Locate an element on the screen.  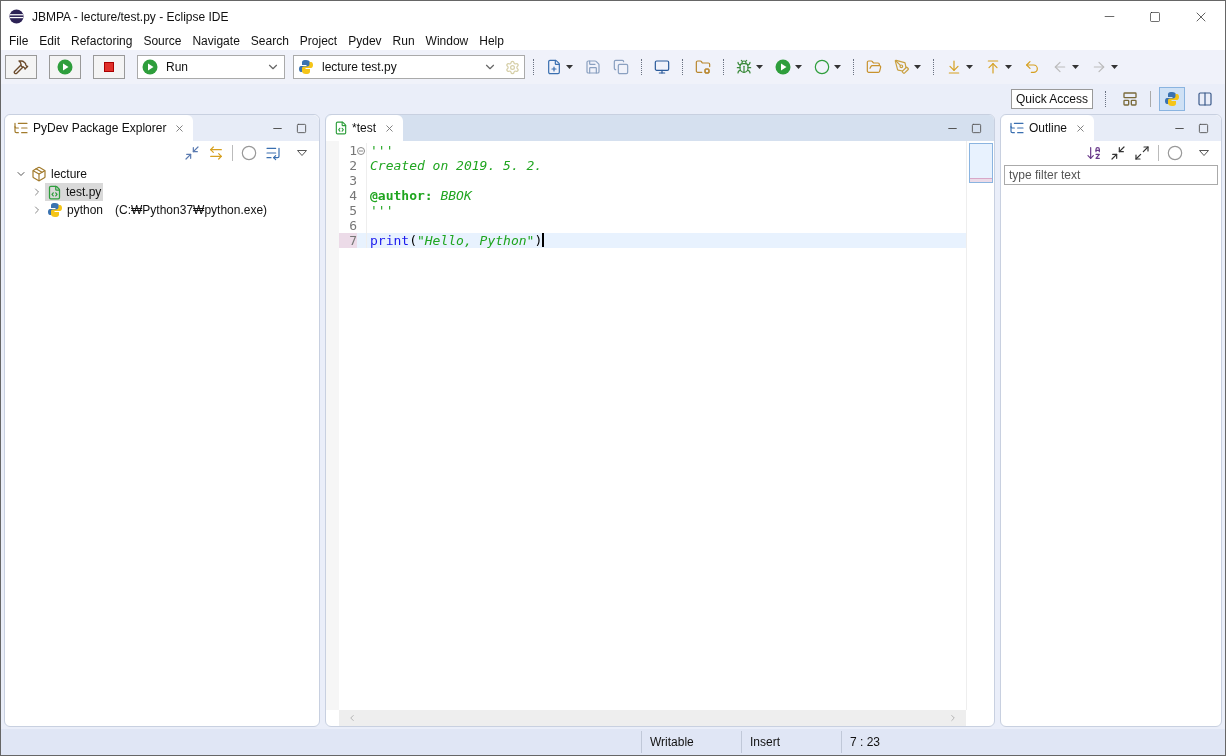
monitor-icon is located at coordinates (662, 67).